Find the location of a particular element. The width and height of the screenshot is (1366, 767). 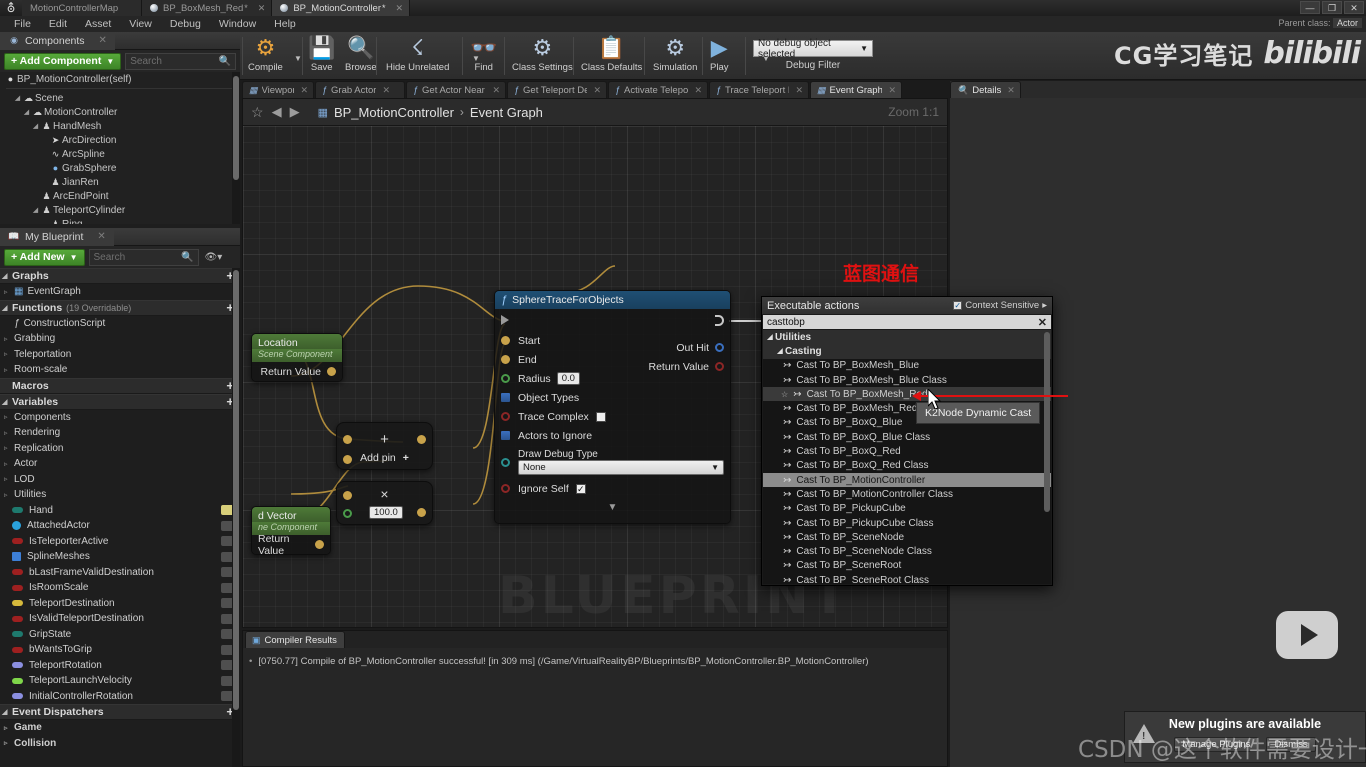

forward-arrow-icon: ▶ is located at coordinates (295, 112).